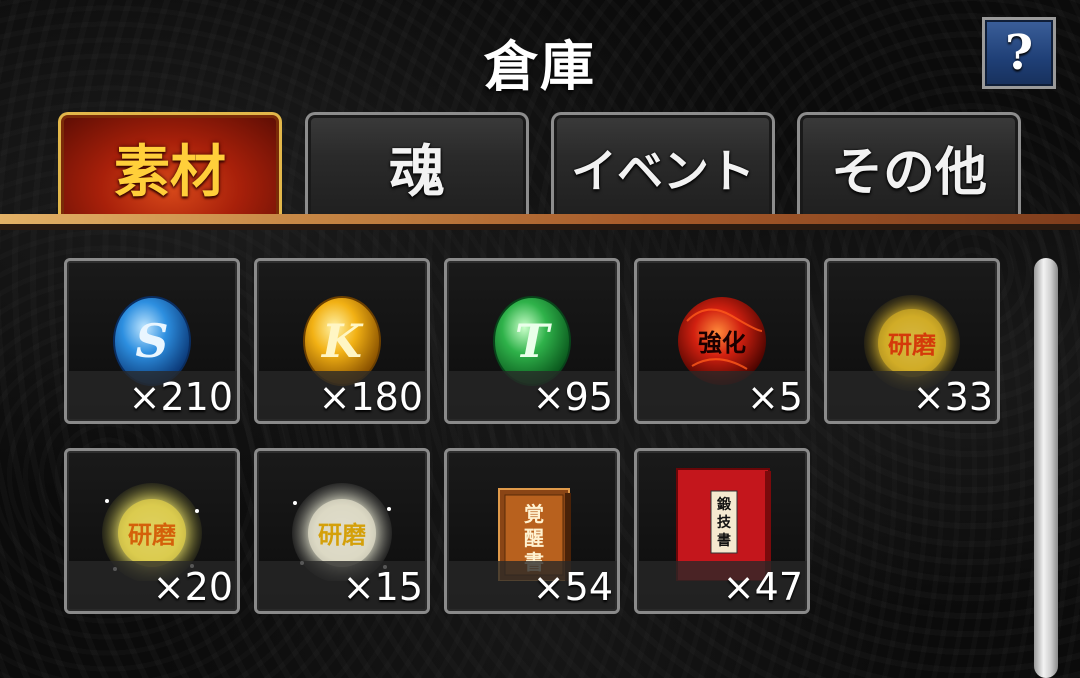  Describe the element at coordinates (724, 522) in the screenshot. I see `svg-text: 技` at that location.